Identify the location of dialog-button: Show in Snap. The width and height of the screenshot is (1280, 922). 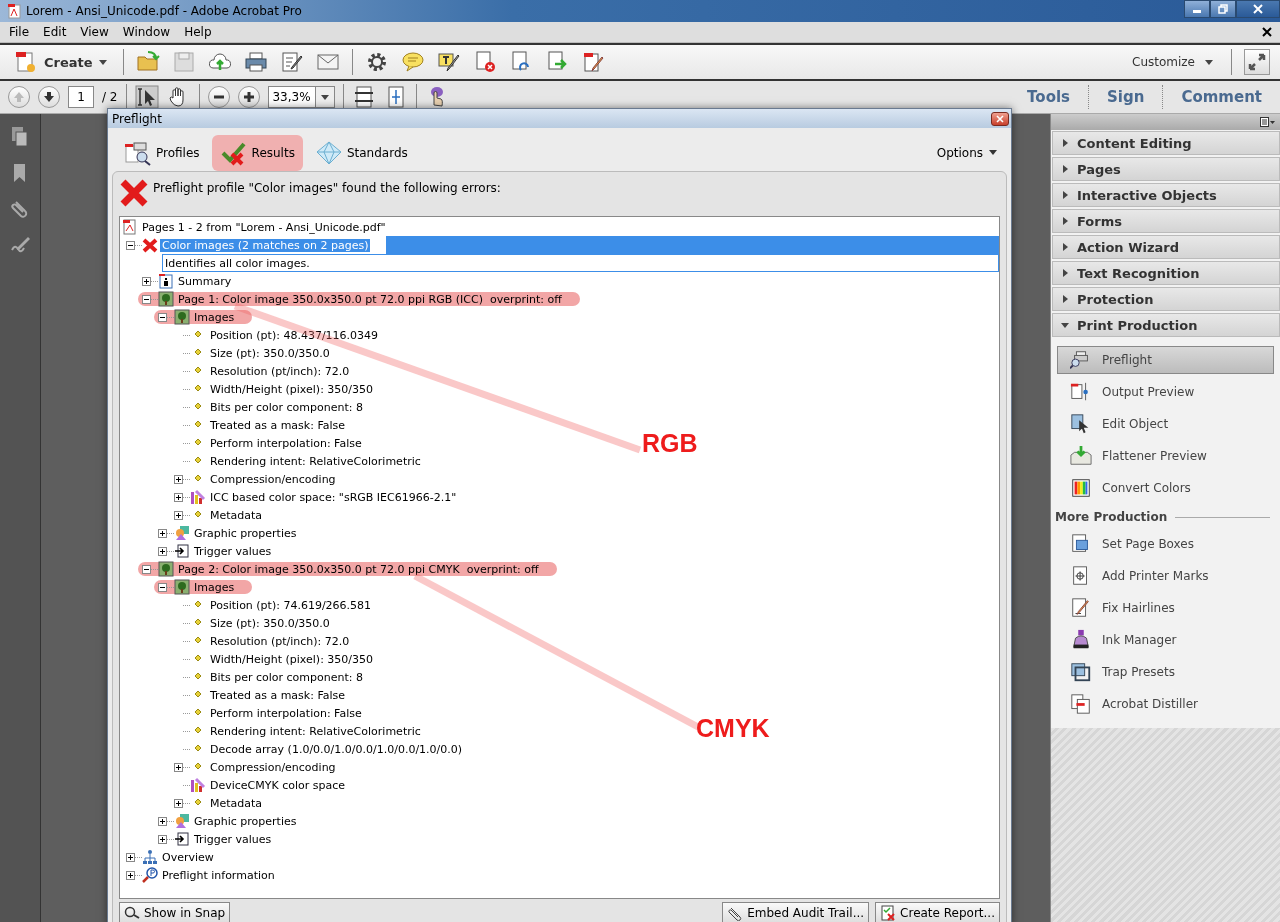
(175, 912).